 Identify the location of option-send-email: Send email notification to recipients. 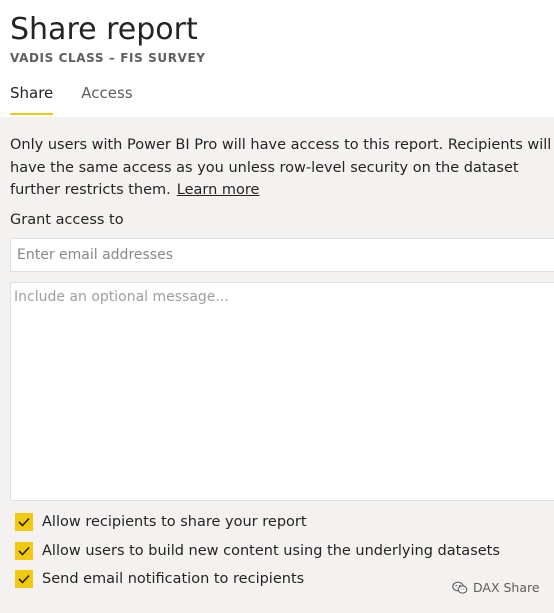
(257, 579).